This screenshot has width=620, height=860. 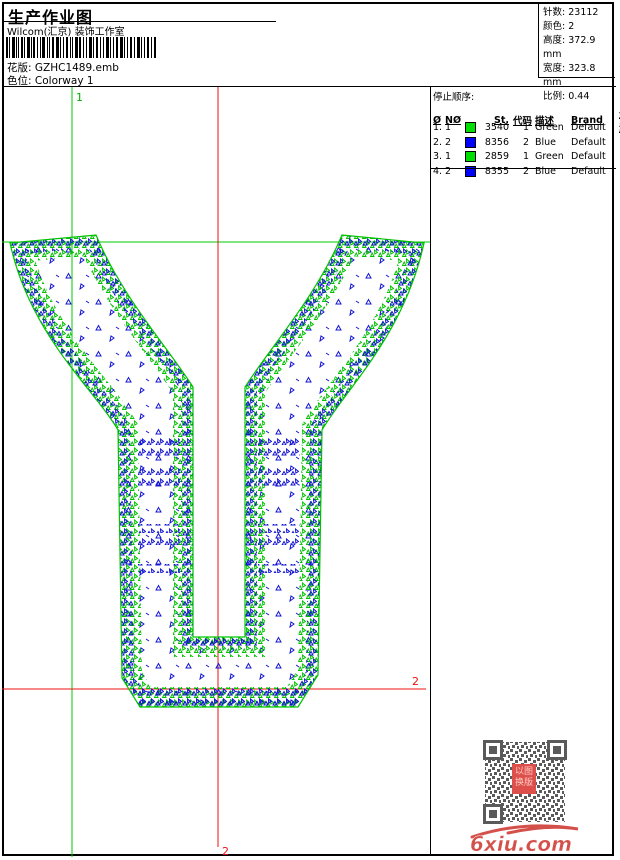 I want to click on site-watermark-logo: 6xiu.com, so click(x=524, y=840).